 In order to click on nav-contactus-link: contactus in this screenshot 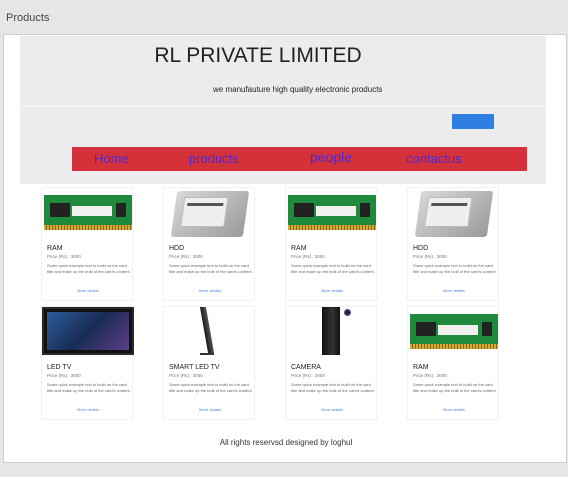, I will do `click(434, 158)`.